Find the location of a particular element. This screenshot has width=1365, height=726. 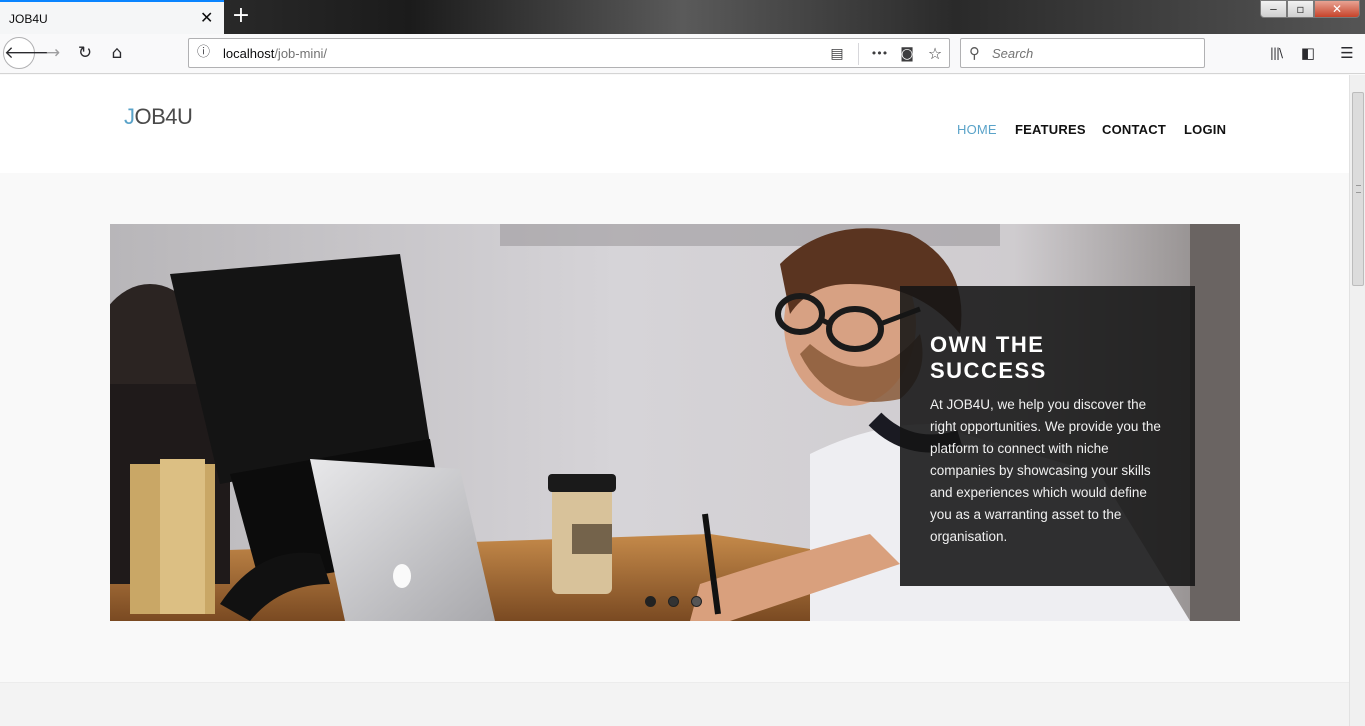

library-icon: |||\ is located at coordinates (1276, 53).